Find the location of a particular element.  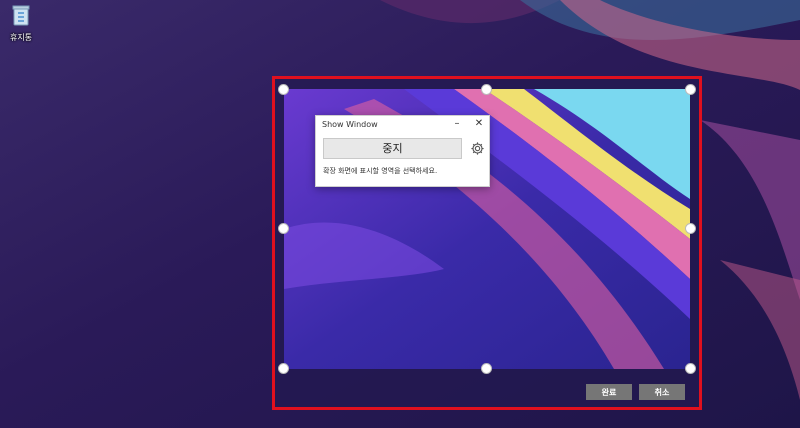

stop-button: 중지 is located at coordinates (392, 148).